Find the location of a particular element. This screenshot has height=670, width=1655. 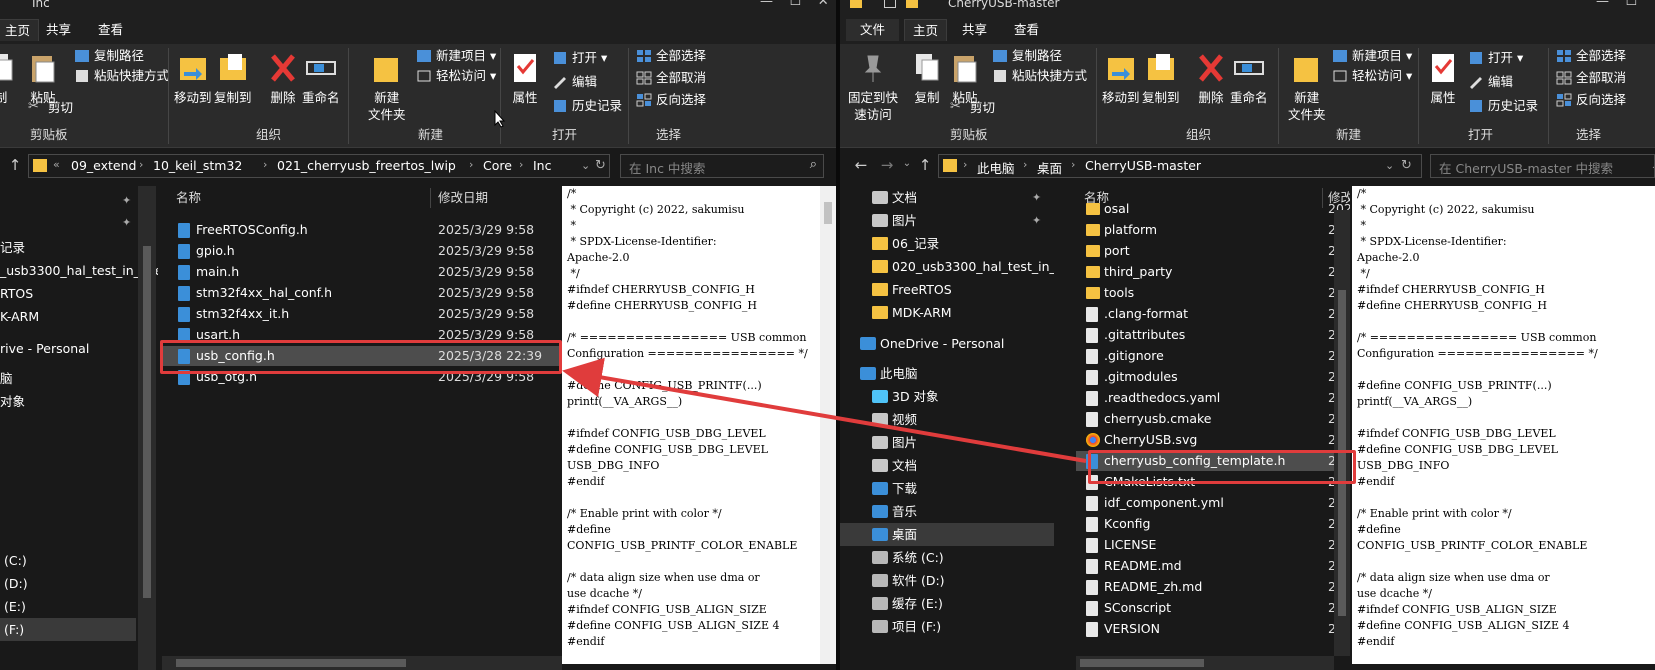

invert-selection-button: 反向选择 is located at coordinates (671, 100).